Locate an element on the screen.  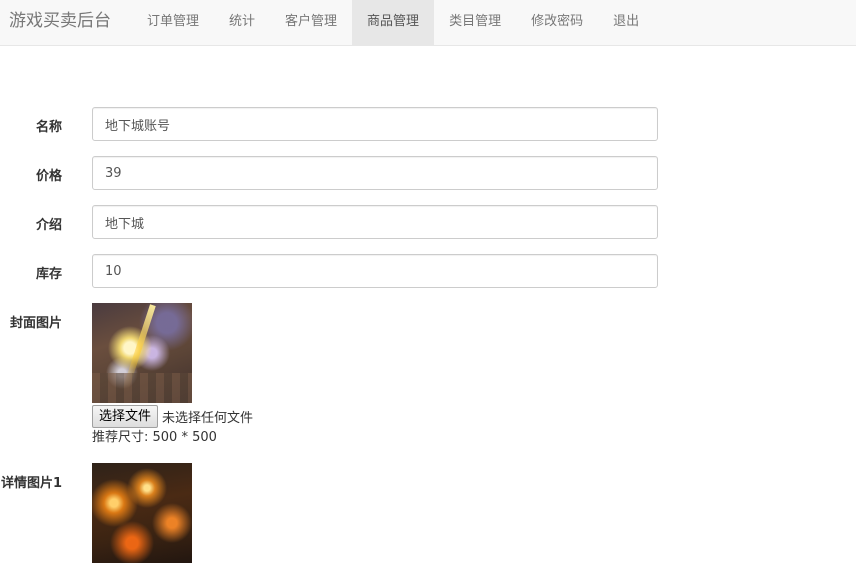
nav-item-orders: 订单管理 is located at coordinates (173, 22).